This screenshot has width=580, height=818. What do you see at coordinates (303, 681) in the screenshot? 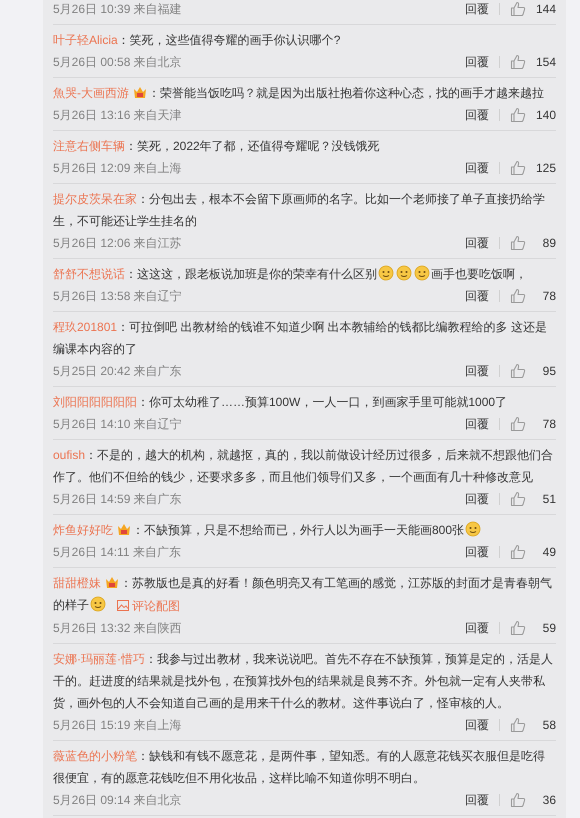
I see `comment-text: 安娜·玛丽莲·惜巧：我参与过出教材，我来说说吧。首先不存在不缺预算，预算是定的，活是人干的。赶进度的结果就是找外包，在预算找外包的结果就是良莠不齐。外包就一定有人夹带私货，画外包的人不会知道自己画的是用来干什么的教材。这件事说白了，怪审核的人。` at bounding box center [303, 681].